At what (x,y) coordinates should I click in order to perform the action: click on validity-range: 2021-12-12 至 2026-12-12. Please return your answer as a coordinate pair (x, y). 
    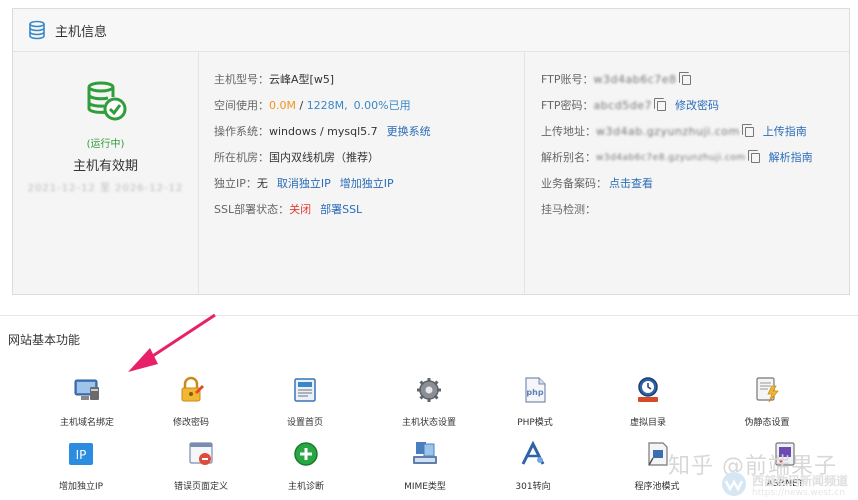
    Looking at the image, I should click on (105, 188).